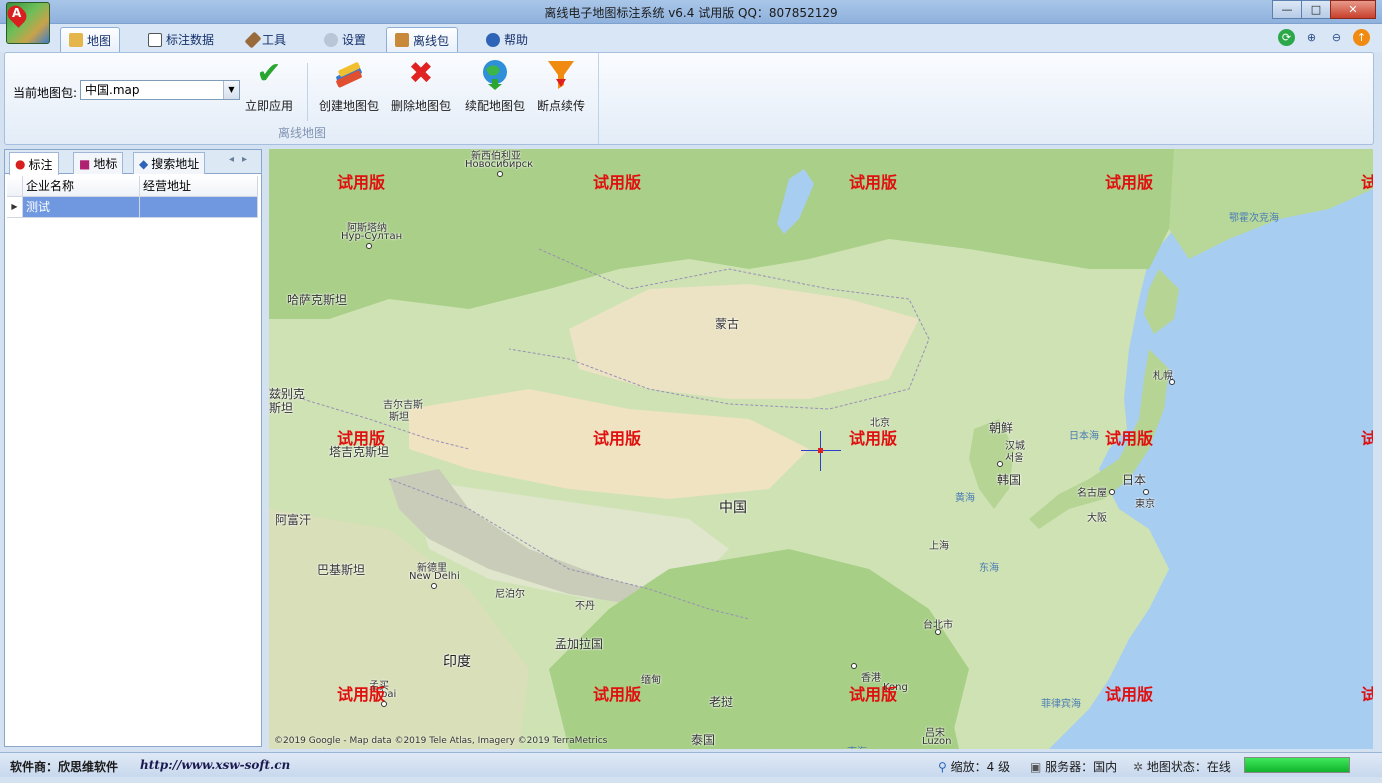 Image resolution: width=1382 pixels, height=783 pixels. I want to click on tab-landmarks: ■ 地标, so click(98, 163).